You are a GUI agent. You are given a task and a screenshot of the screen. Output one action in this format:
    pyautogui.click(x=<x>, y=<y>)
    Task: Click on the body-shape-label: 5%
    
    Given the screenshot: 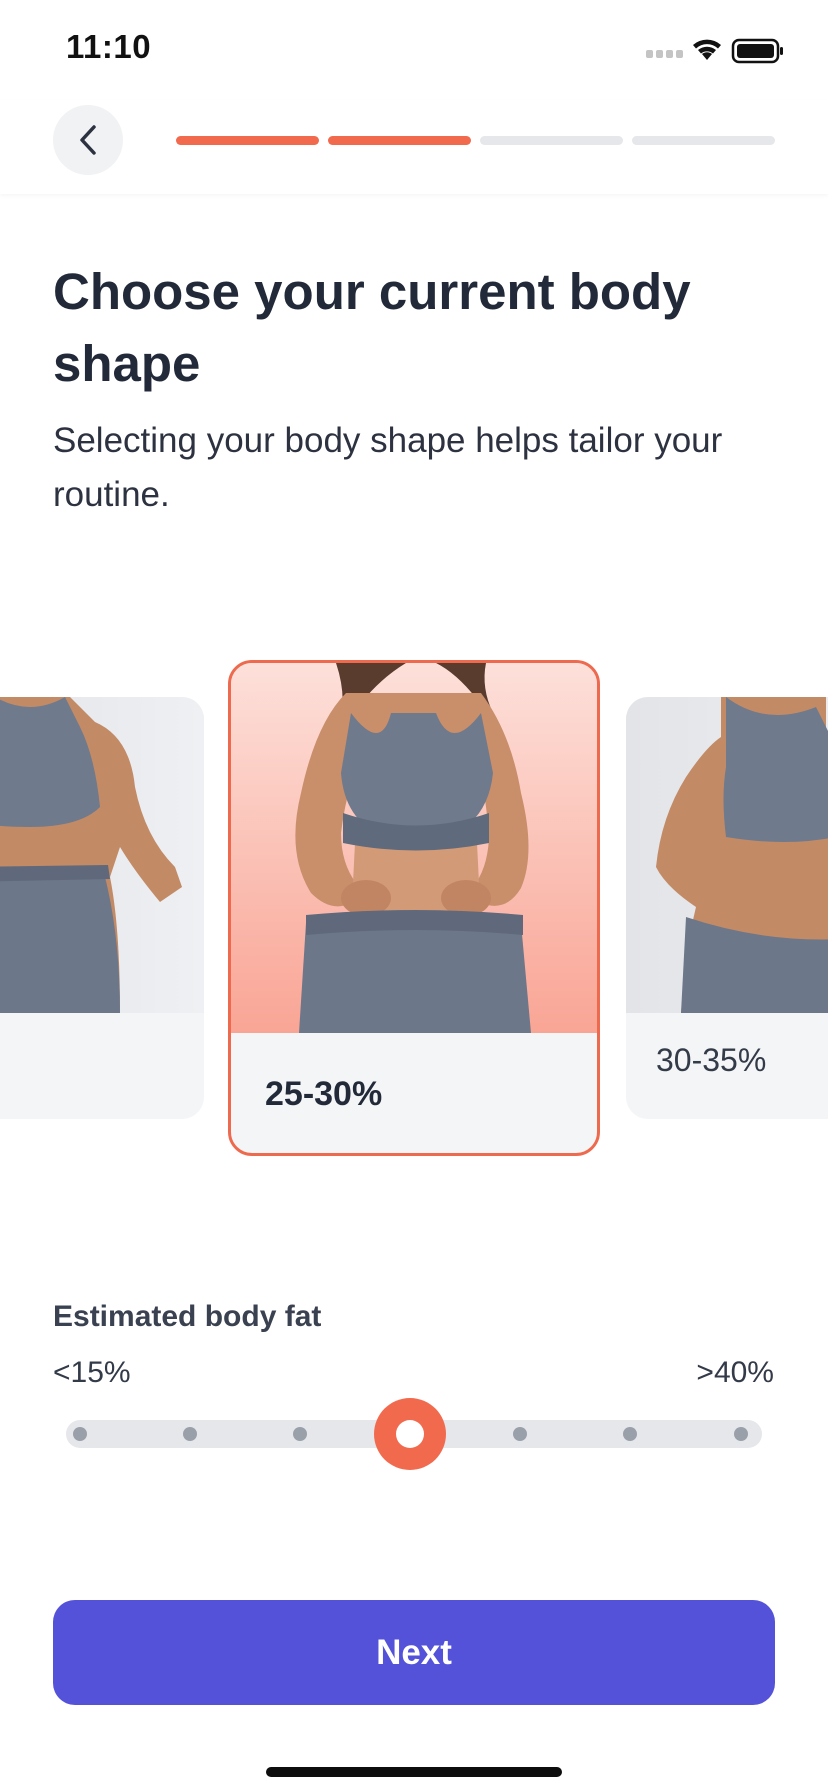 What is the action you would take?
    pyautogui.click(x=98, y=1060)
    